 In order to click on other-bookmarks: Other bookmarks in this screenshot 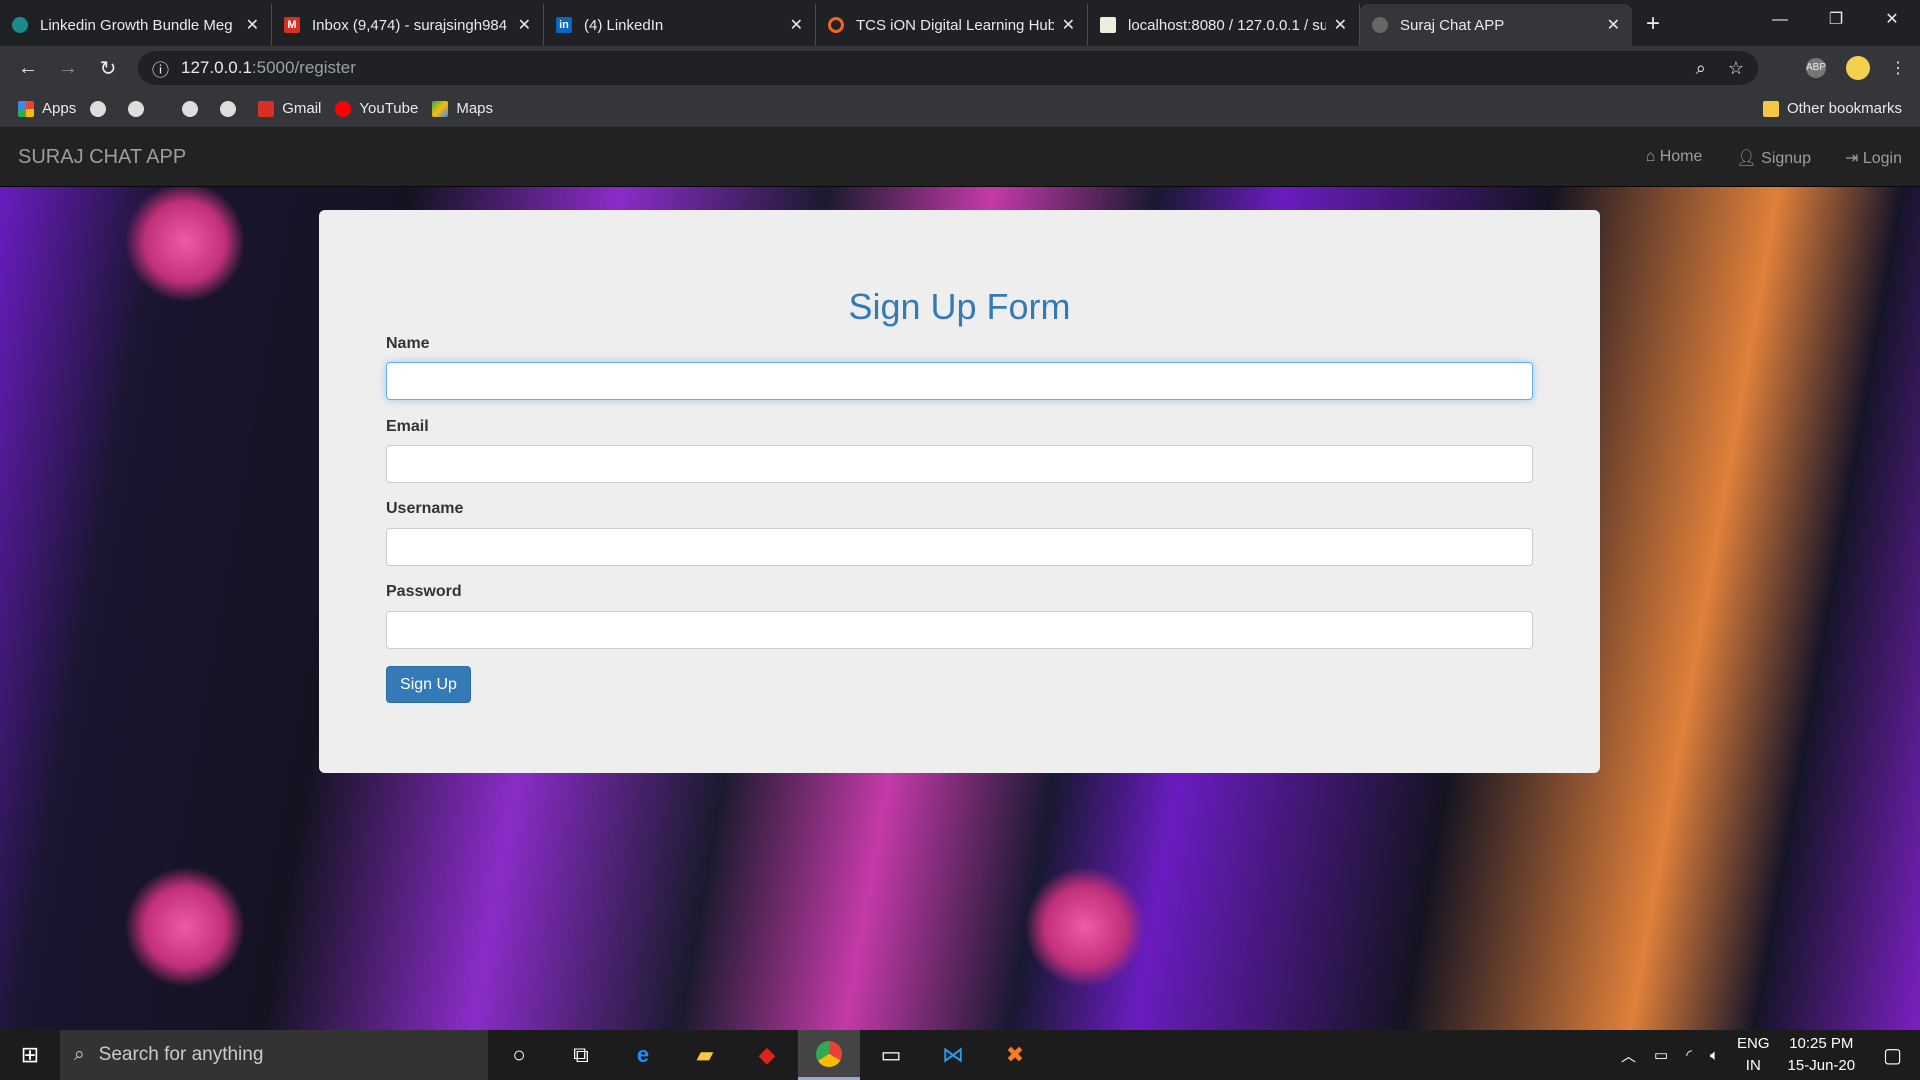, I will do `click(1832, 108)`.